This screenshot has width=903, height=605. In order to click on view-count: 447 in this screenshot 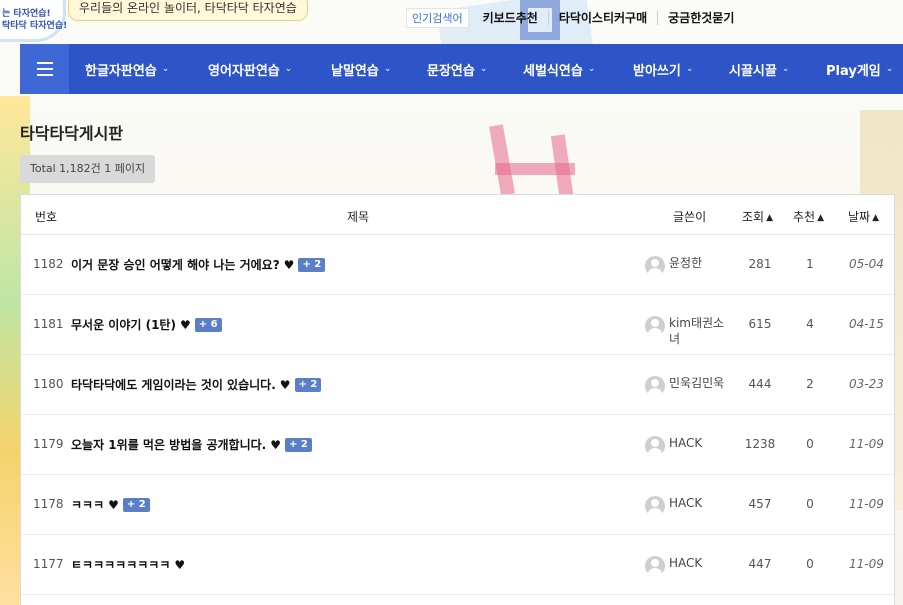, I will do `click(760, 564)`.